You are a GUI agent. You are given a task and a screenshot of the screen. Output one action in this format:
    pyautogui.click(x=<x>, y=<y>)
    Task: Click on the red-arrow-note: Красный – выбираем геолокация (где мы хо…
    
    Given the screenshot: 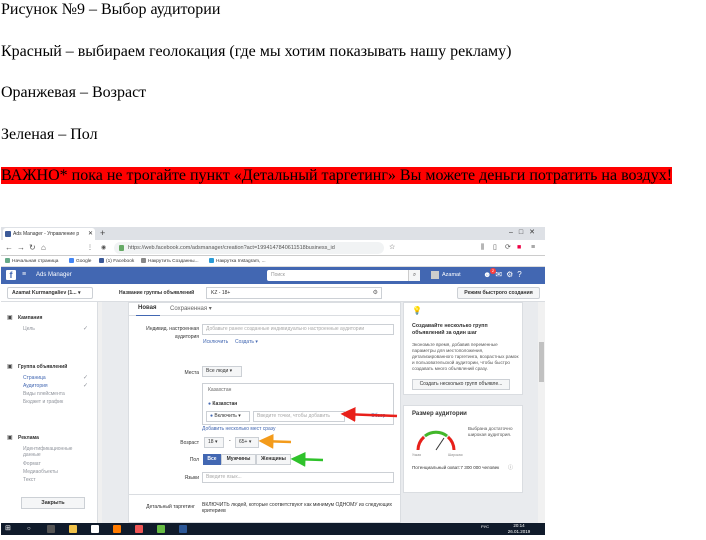 What is the action you would take?
    pyautogui.click(x=256, y=51)
    